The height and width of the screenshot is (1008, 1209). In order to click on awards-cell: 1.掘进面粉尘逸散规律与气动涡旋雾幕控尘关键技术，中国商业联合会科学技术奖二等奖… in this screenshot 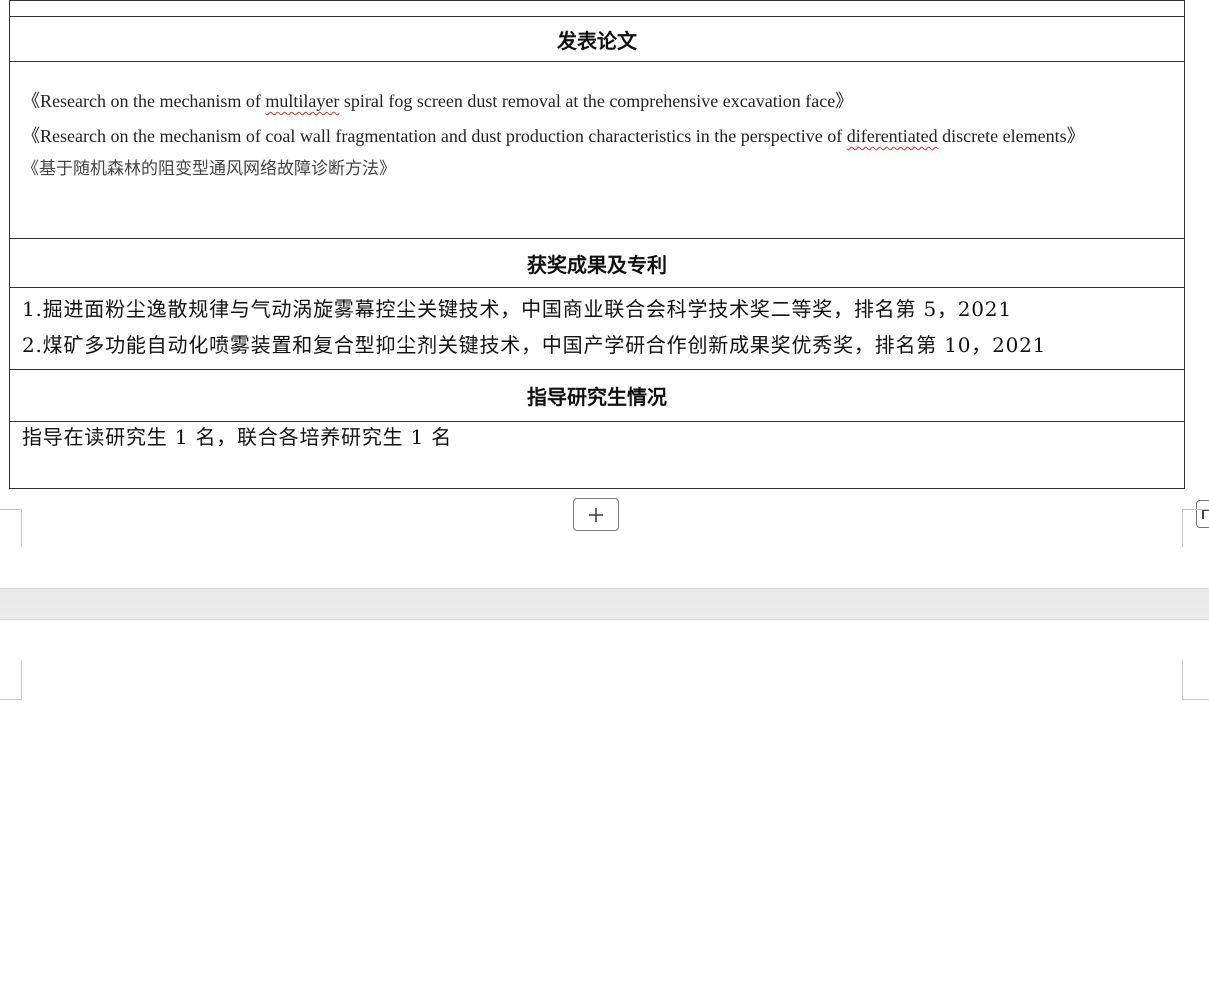, I will do `click(597, 328)`.